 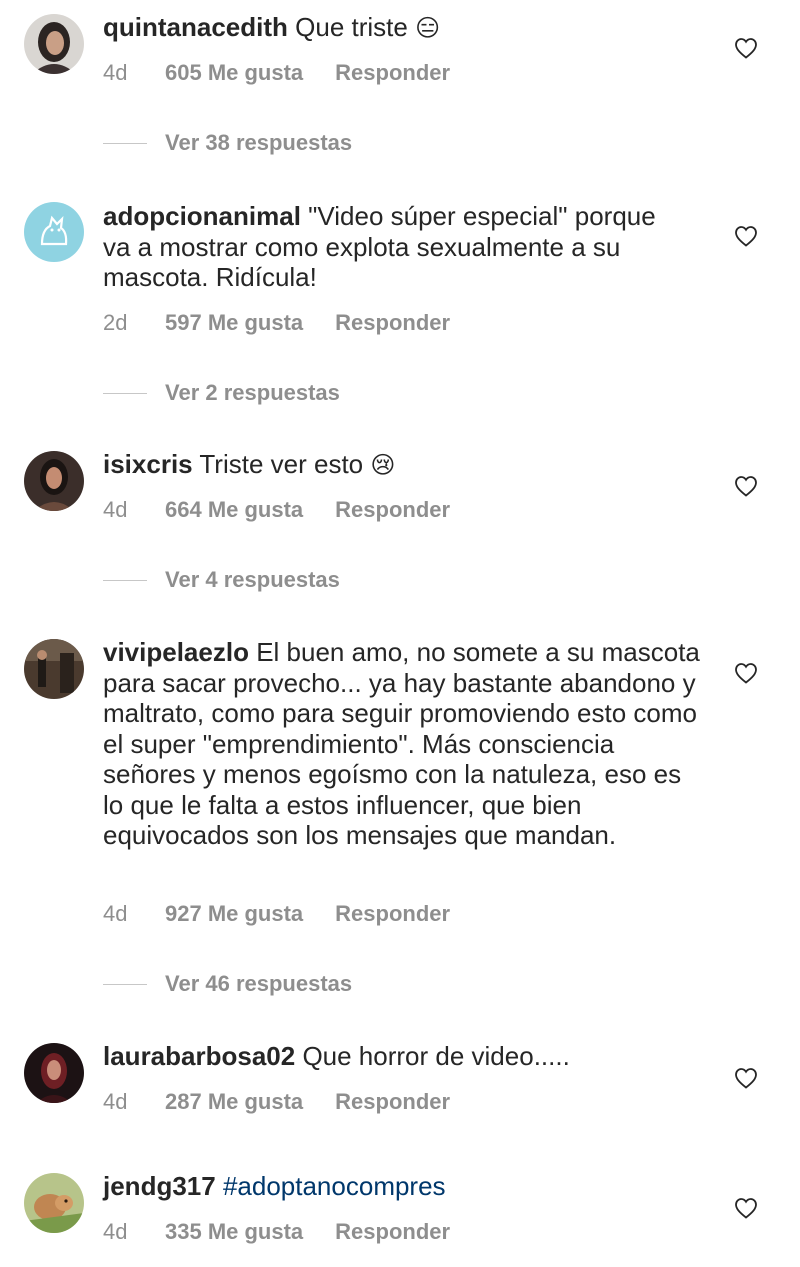 I want to click on comment-likes: 287 Me gusta, so click(x=234, y=1102).